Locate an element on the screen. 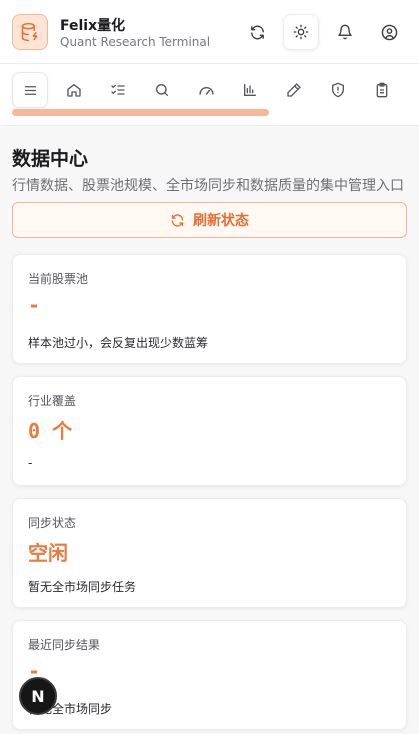 Image resolution: width=419 pixels, height=734 pixels. sun-icon is located at coordinates (301, 32).